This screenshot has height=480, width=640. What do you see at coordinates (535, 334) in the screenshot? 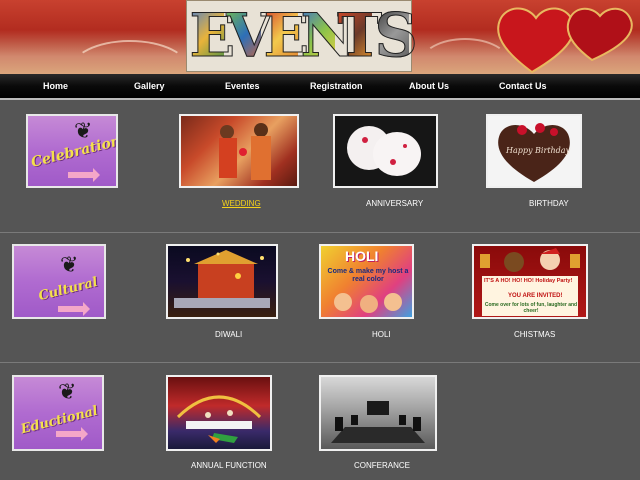
I see `caption-chistmas: CHISTMAS` at bounding box center [535, 334].